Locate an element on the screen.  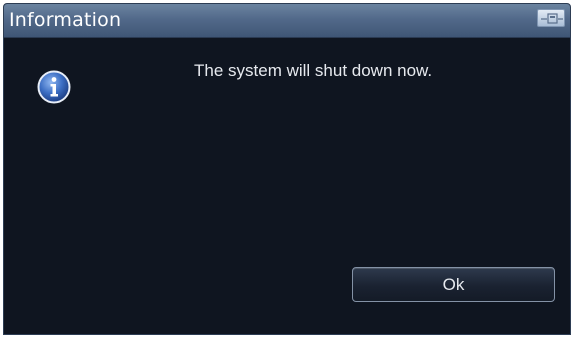
ok-button: Ok is located at coordinates (453, 284).